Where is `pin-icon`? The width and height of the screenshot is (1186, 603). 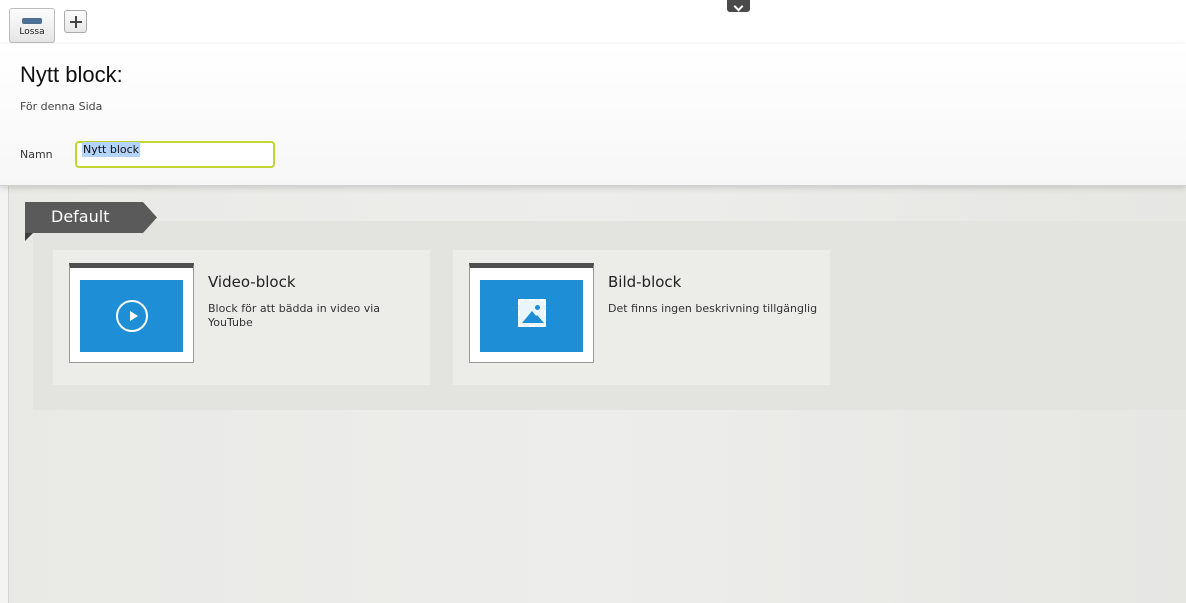 pin-icon is located at coordinates (32, 21).